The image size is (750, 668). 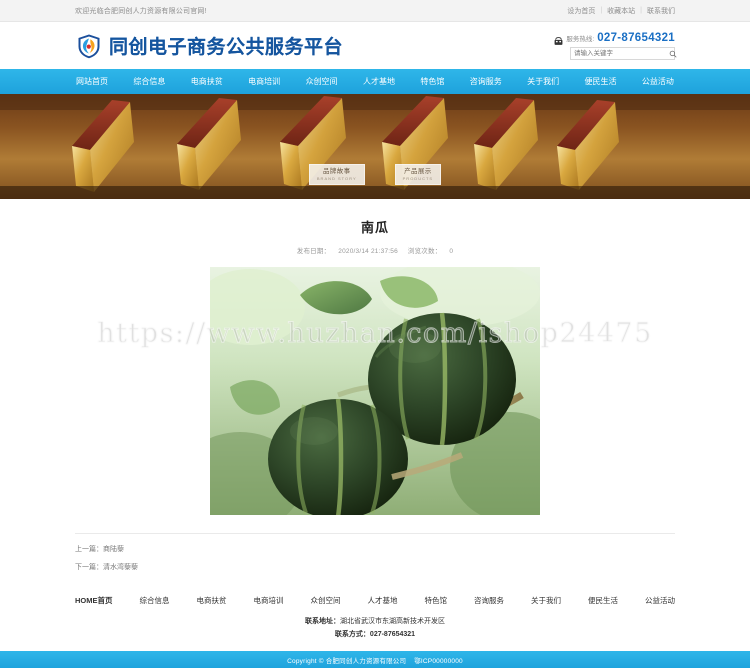 I want to click on views-value: 0, so click(x=451, y=251).